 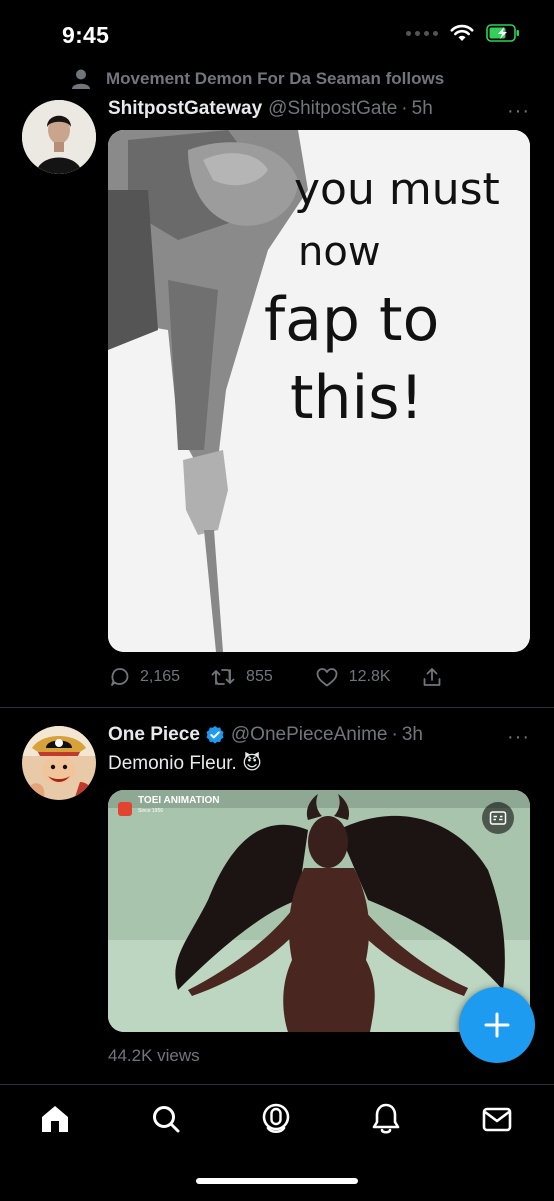 I want to click on notifications-icon, so click(x=386, y=1118).